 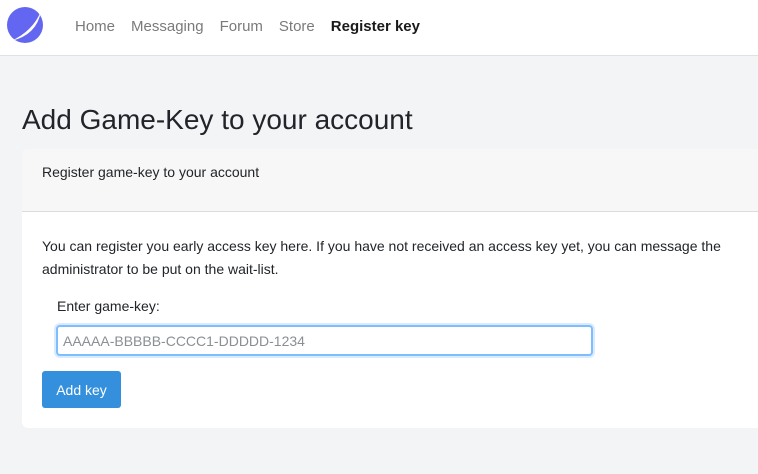 What do you see at coordinates (151, 172) in the screenshot?
I see `card-header-text: Register game-key to your account` at bounding box center [151, 172].